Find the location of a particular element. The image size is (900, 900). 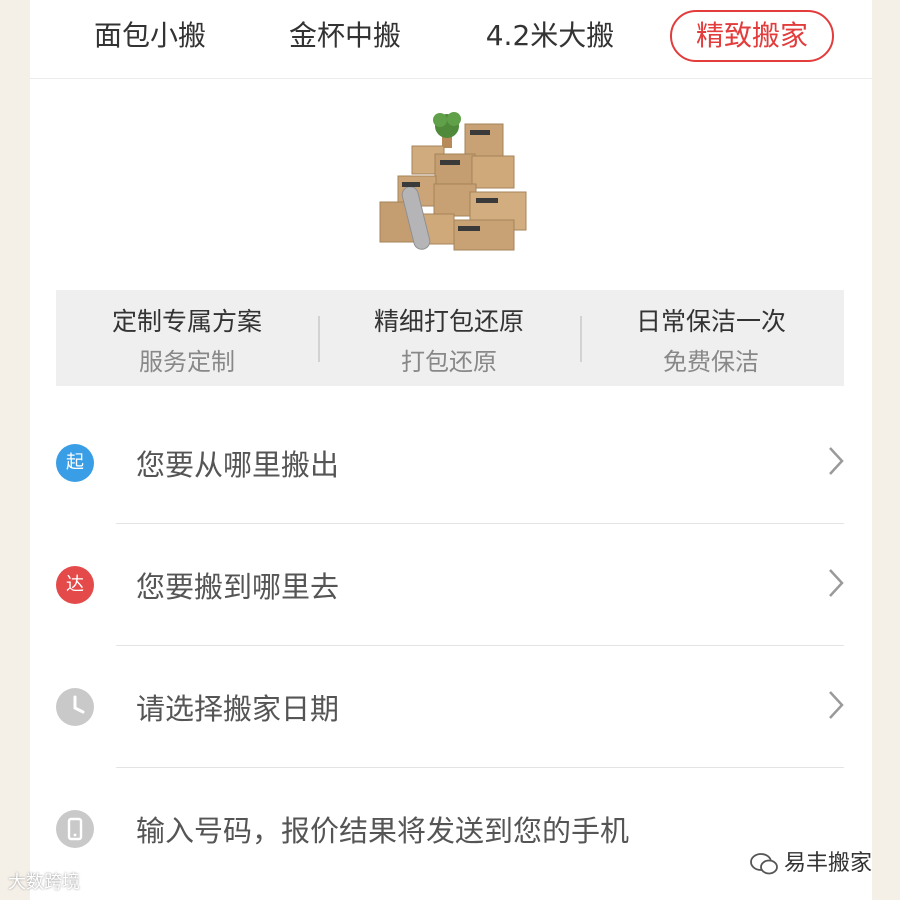

phone-number-input: 输入号码，报价结果将发送到您的手机 is located at coordinates (451, 829).